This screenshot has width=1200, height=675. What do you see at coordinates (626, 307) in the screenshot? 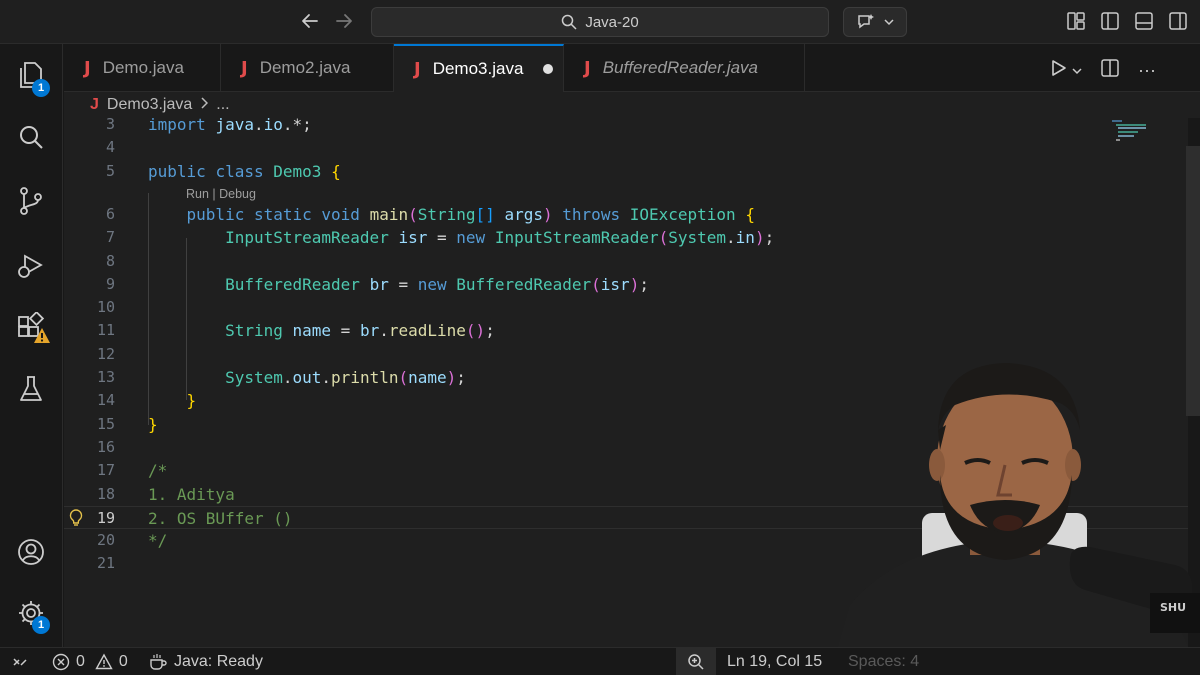
I see `code-line: 10` at bounding box center [626, 307].